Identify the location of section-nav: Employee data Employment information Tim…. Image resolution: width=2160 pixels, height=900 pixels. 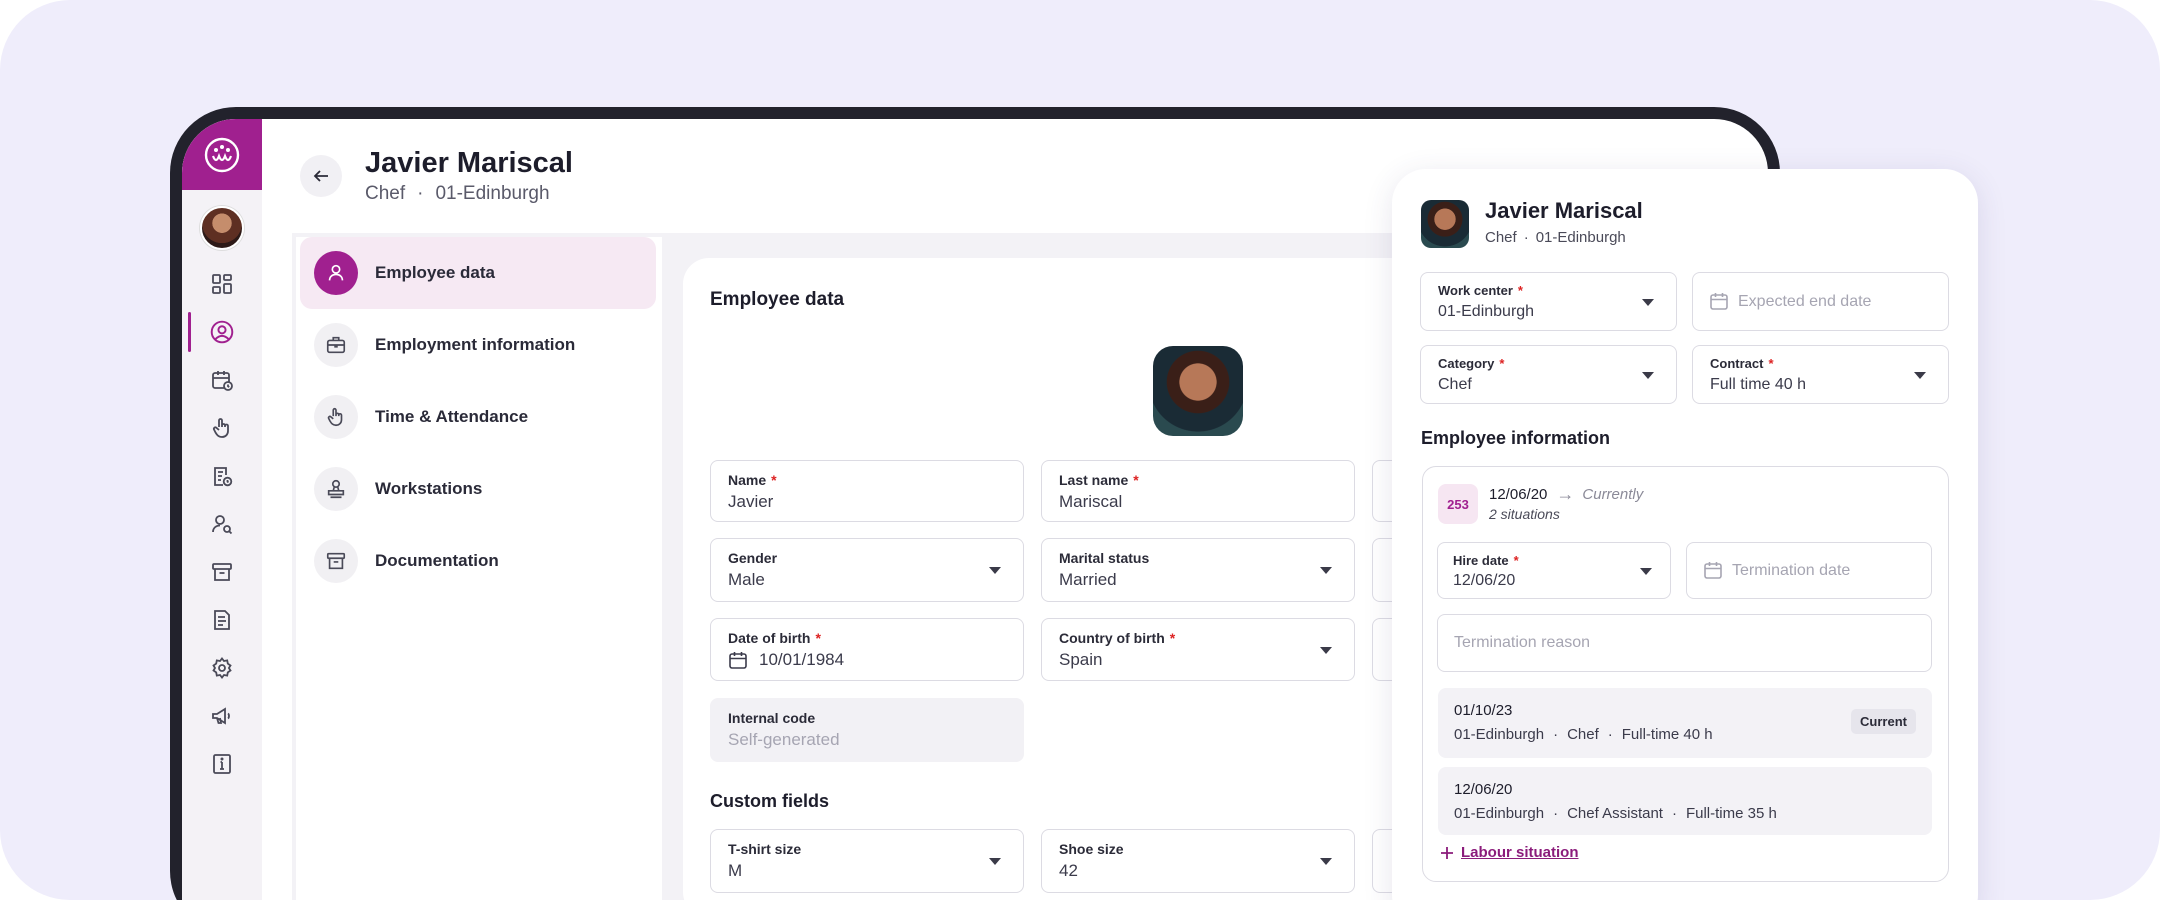
(479, 568).